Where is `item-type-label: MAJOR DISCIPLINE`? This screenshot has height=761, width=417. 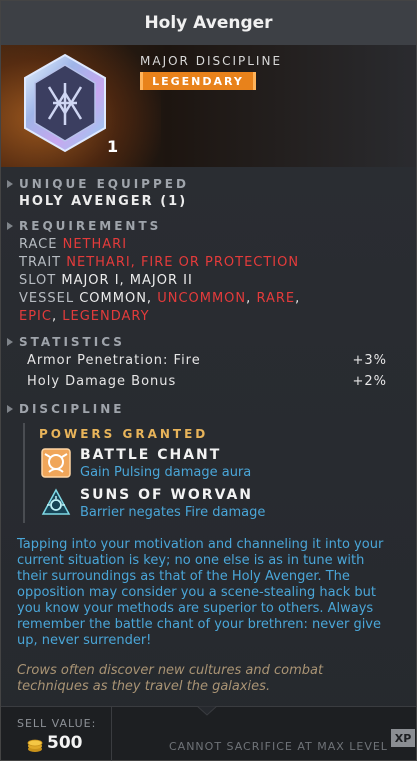 item-type-label: MAJOR DISCIPLINE is located at coordinates (211, 61).